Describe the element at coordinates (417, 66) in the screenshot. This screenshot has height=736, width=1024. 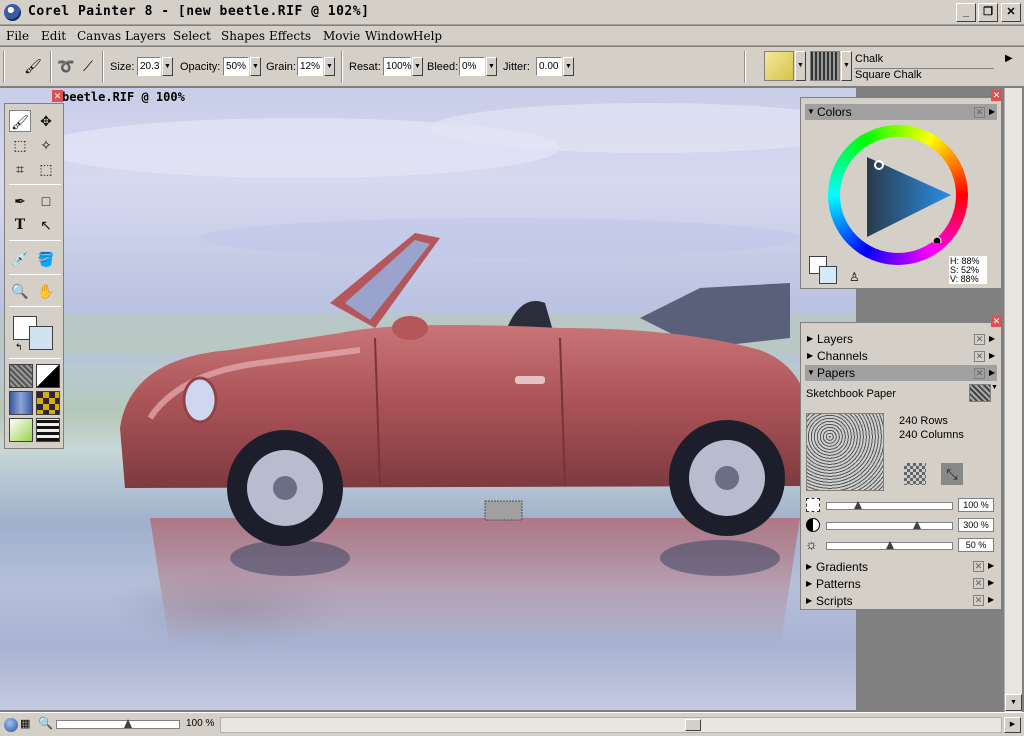
I see `resat-dropdown: ▼` at that location.